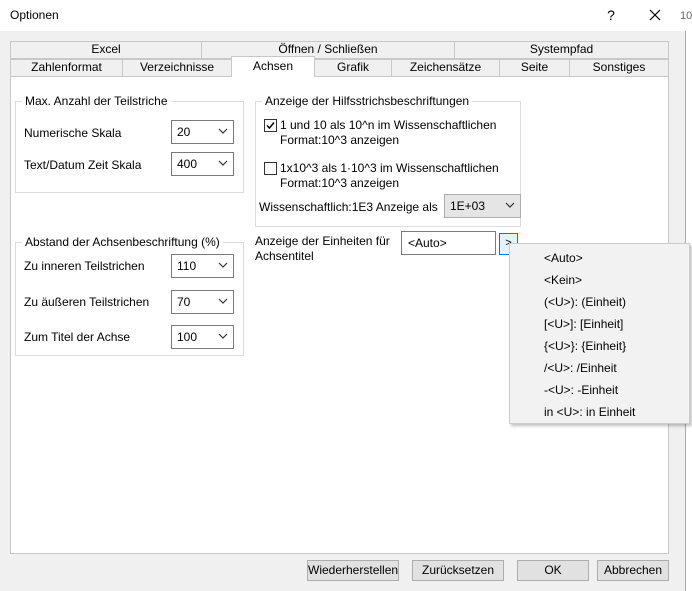  What do you see at coordinates (353, 570) in the screenshot?
I see `restore-button: Wiederherstellen` at bounding box center [353, 570].